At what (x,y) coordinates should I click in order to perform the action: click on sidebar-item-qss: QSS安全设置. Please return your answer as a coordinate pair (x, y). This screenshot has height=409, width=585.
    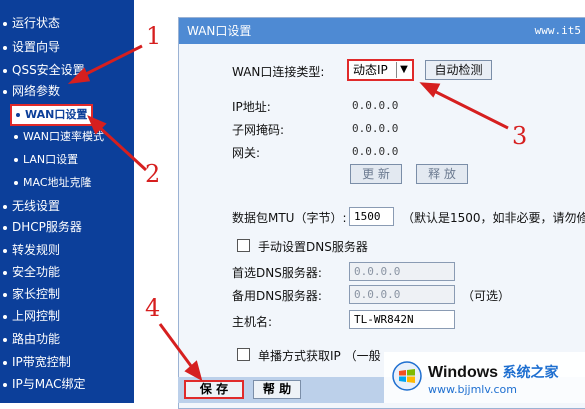
    Looking at the image, I should click on (42, 70).